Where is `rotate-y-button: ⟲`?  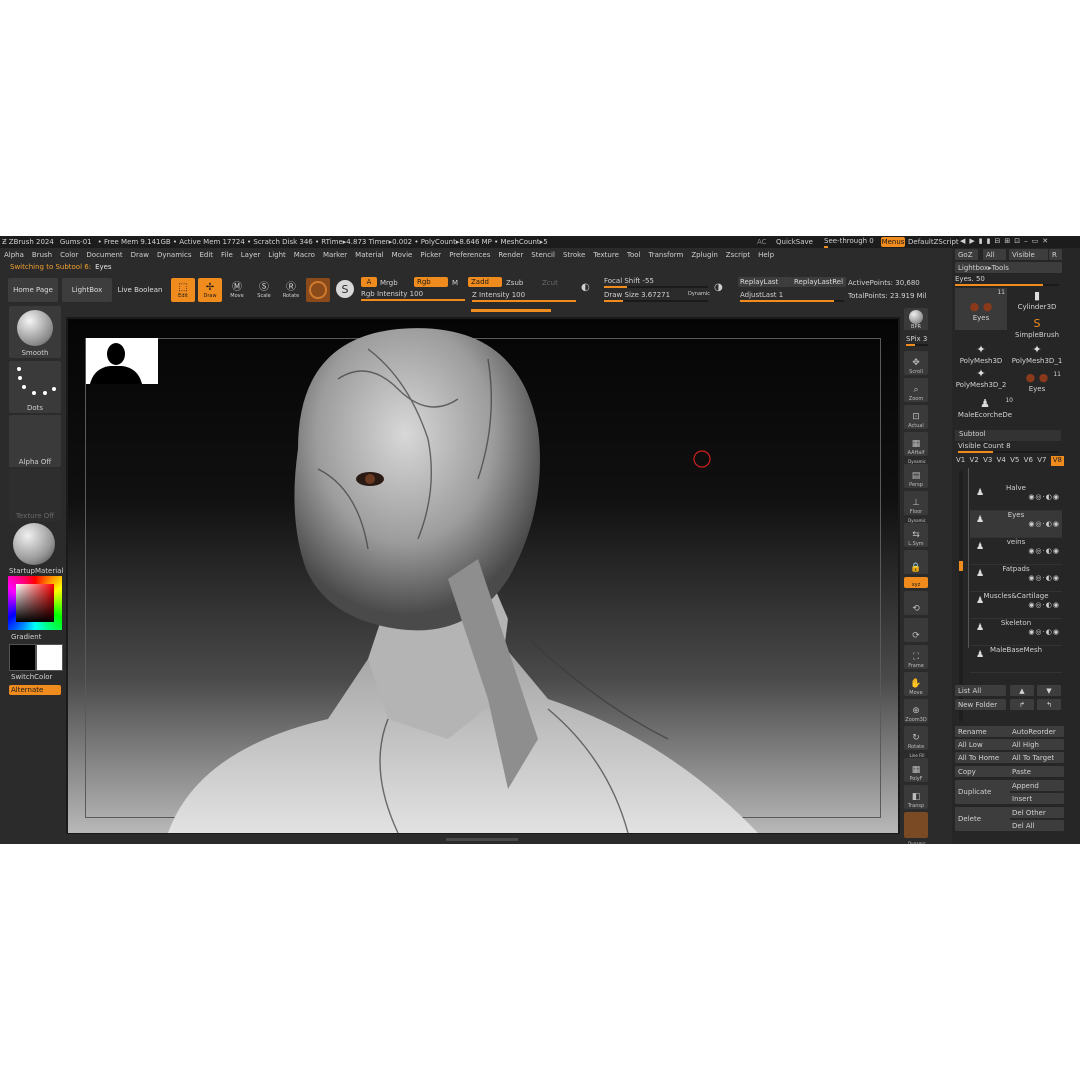
rotate-y-button: ⟲ is located at coordinates (916, 603).